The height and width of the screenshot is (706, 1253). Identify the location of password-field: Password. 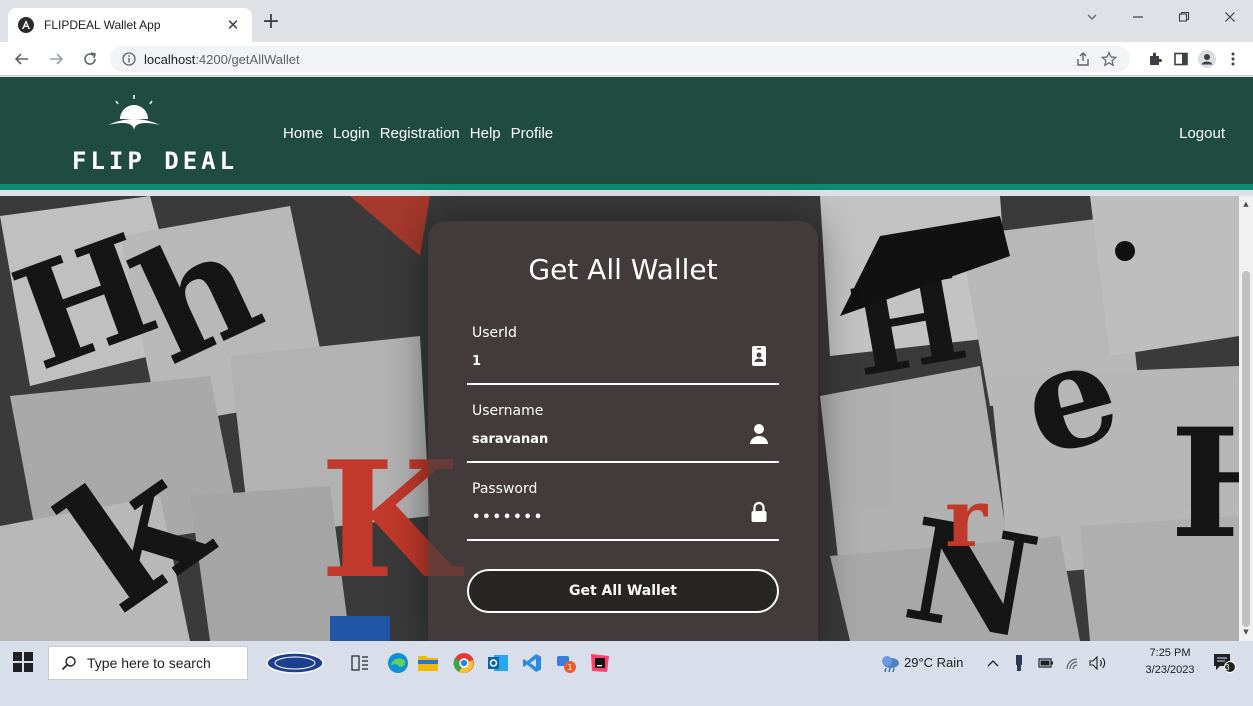
(623, 511).